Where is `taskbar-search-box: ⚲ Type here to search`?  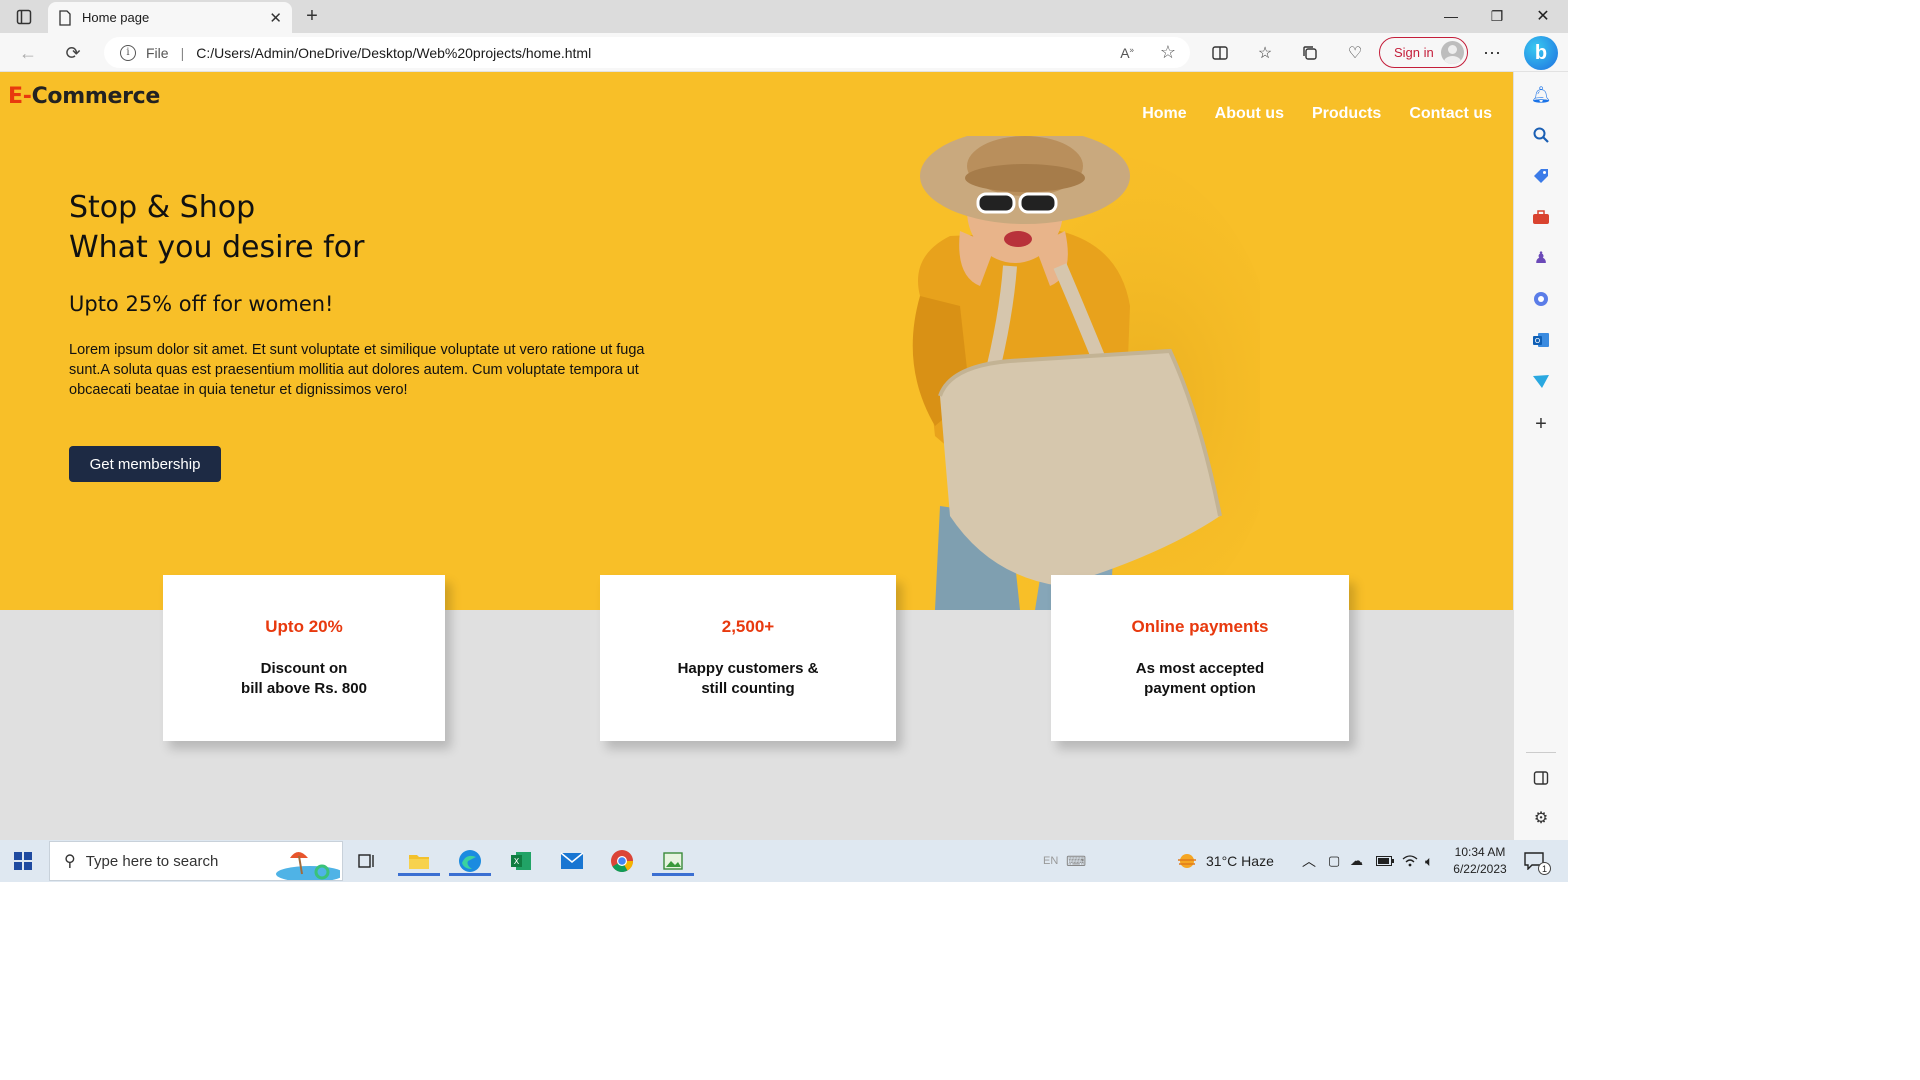 taskbar-search-box: ⚲ Type here to search is located at coordinates (196, 861).